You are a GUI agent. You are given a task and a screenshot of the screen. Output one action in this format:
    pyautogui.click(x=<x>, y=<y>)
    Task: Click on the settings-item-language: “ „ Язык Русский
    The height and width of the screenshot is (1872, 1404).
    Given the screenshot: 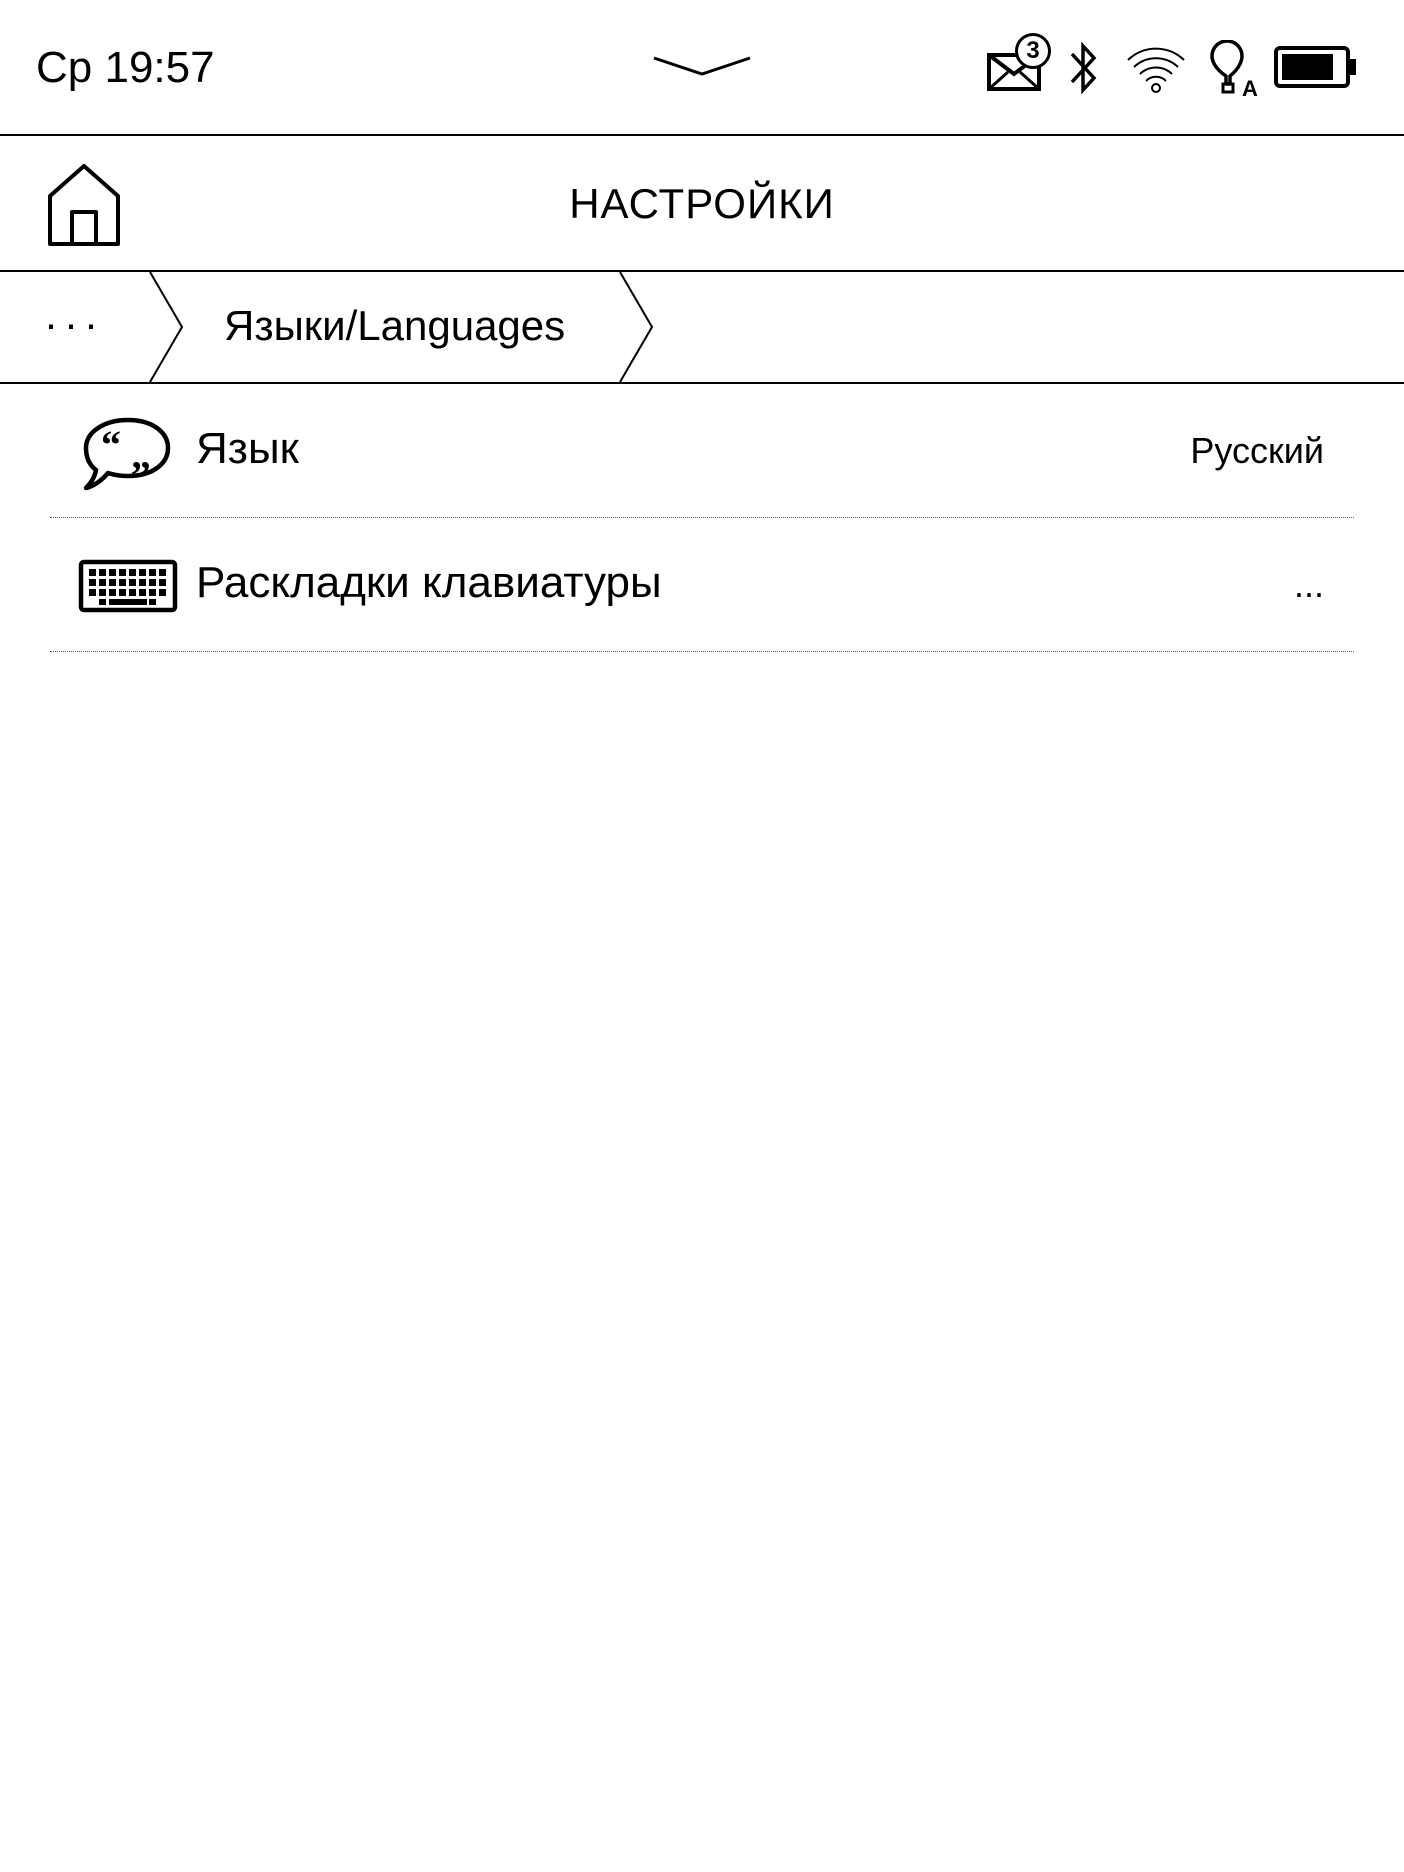 What is the action you would take?
    pyautogui.click(x=702, y=451)
    